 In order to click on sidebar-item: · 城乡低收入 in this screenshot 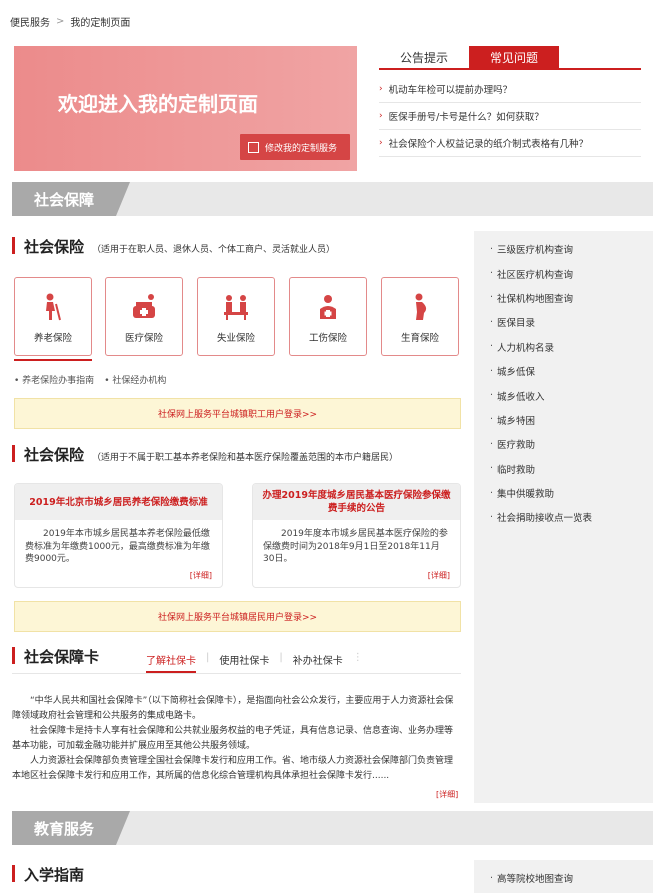, I will do `click(563, 395)`.